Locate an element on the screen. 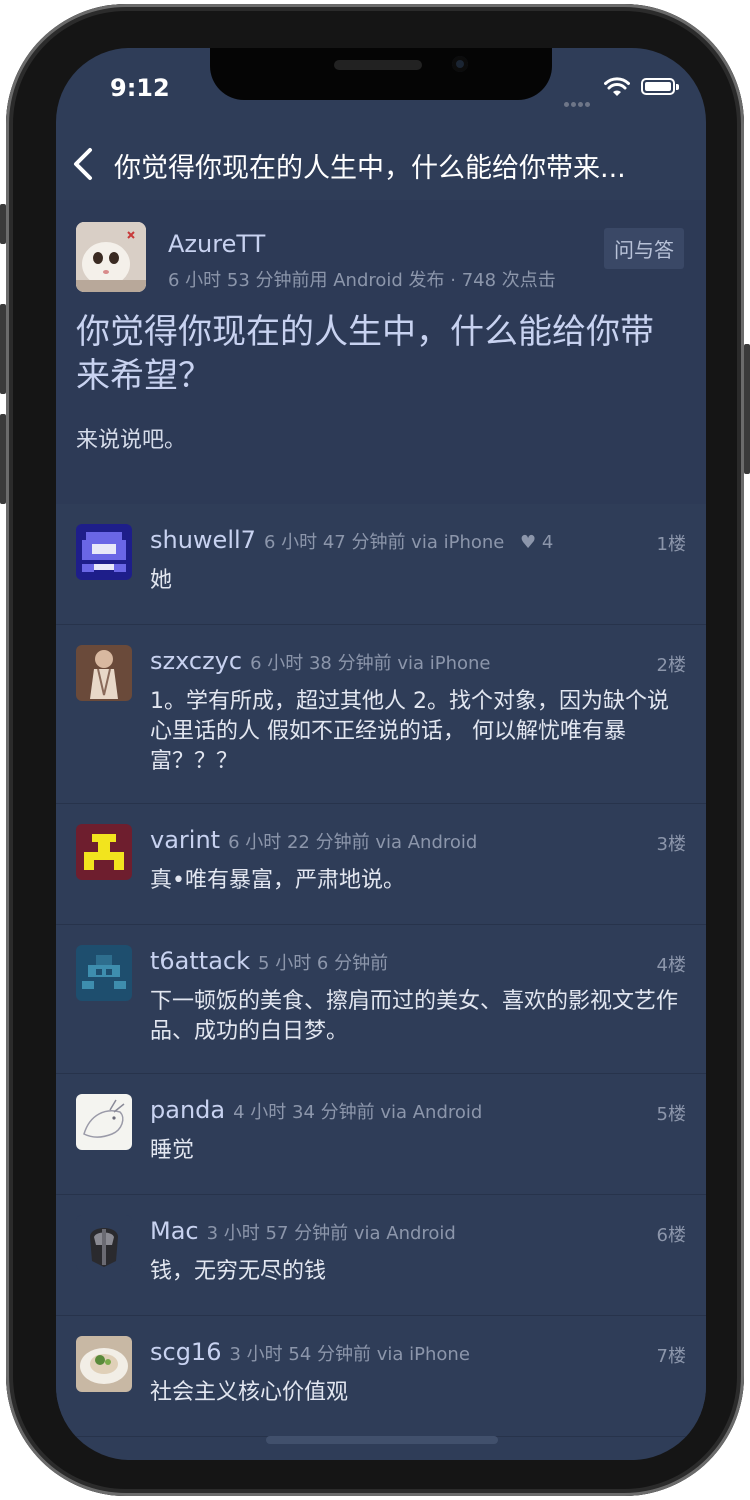  reply-user-line: shuwell7 6 小时 47 分钟前 via iPhone ♥ 4 is located at coordinates (351, 540).